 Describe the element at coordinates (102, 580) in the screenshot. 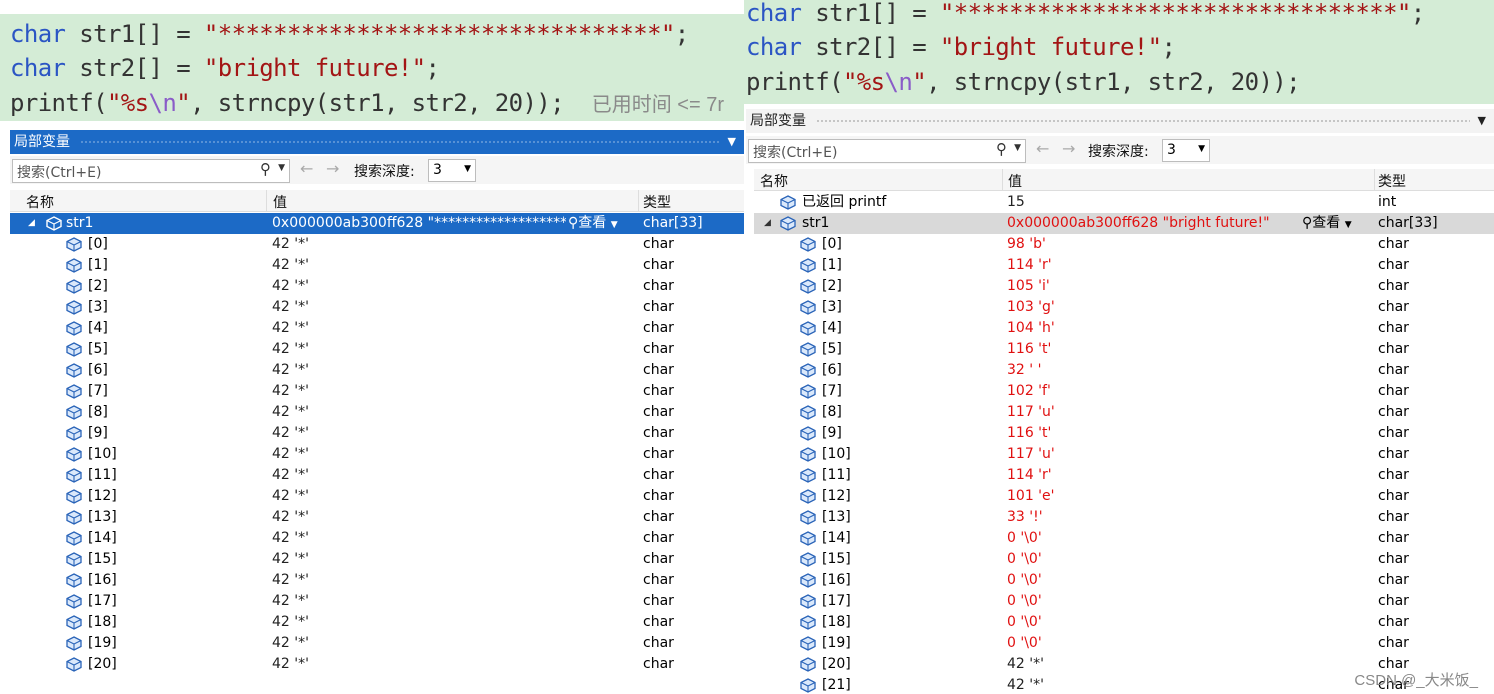

I see `row-name: [16]` at that location.